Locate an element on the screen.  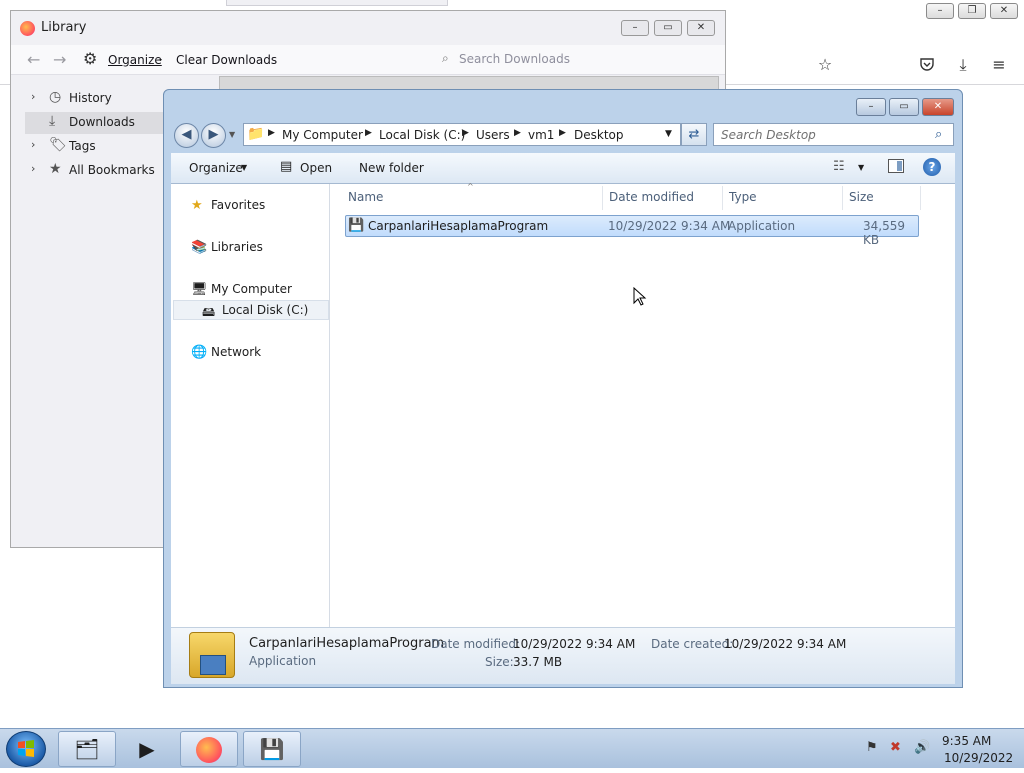
column-header-date: Date modified is located at coordinates (651, 200).